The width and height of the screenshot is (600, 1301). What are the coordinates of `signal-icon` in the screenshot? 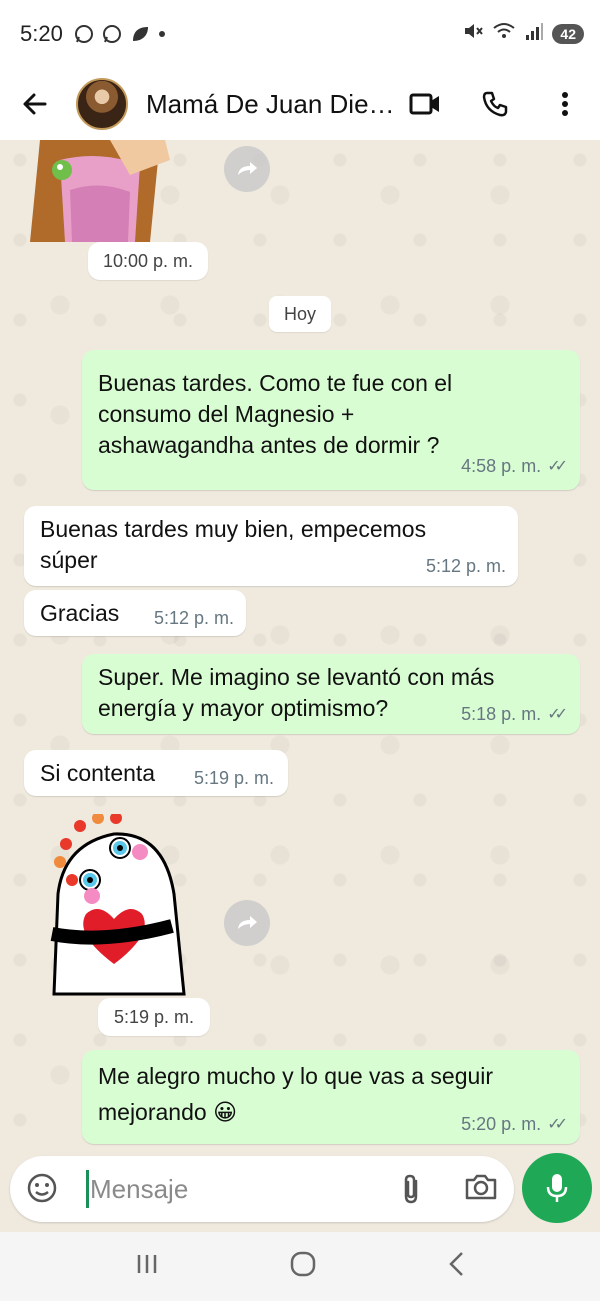 It's located at (534, 34).